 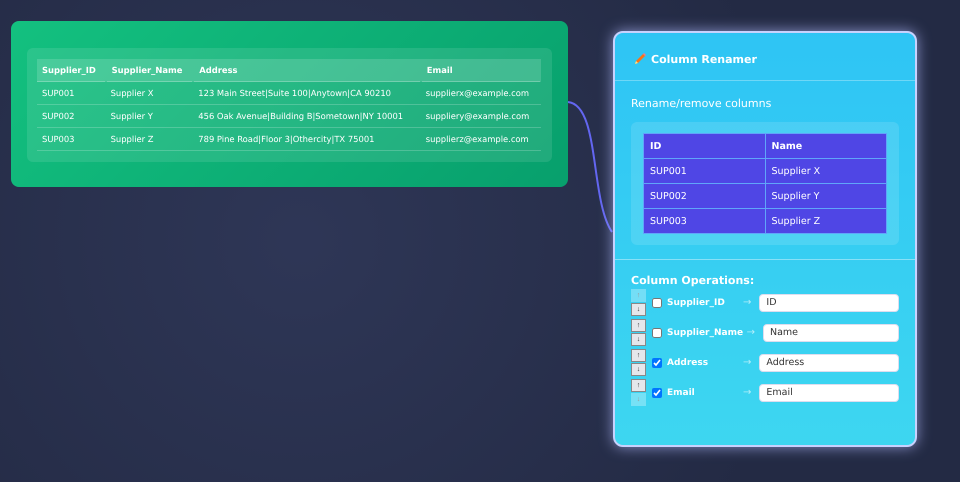 What do you see at coordinates (688, 363) in the screenshot?
I see `column-label: Address` at bounding box center [688, 363].